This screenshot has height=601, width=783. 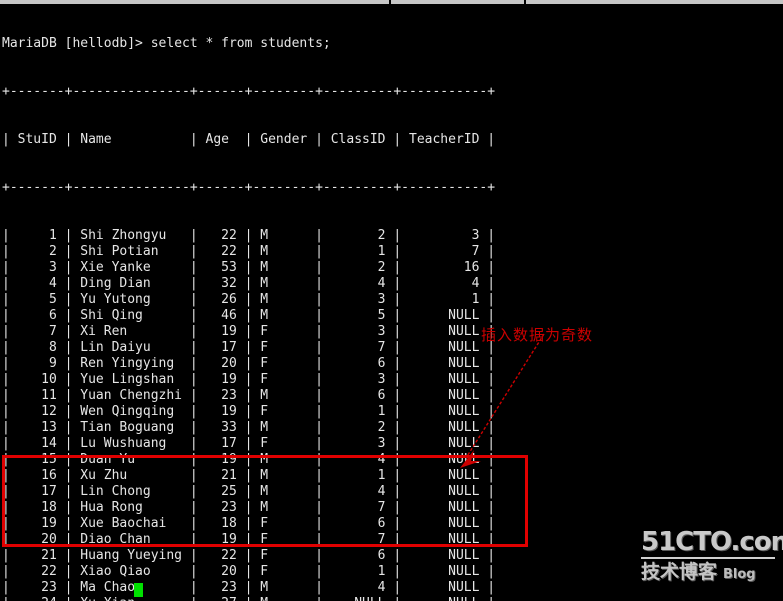 What do you see at coordinates (249, 363) in the screenshot?
I see `table-row: | 9 | Ren Yingying | 20 | F | 6 | NULL |` at bounding box center [249, 363].